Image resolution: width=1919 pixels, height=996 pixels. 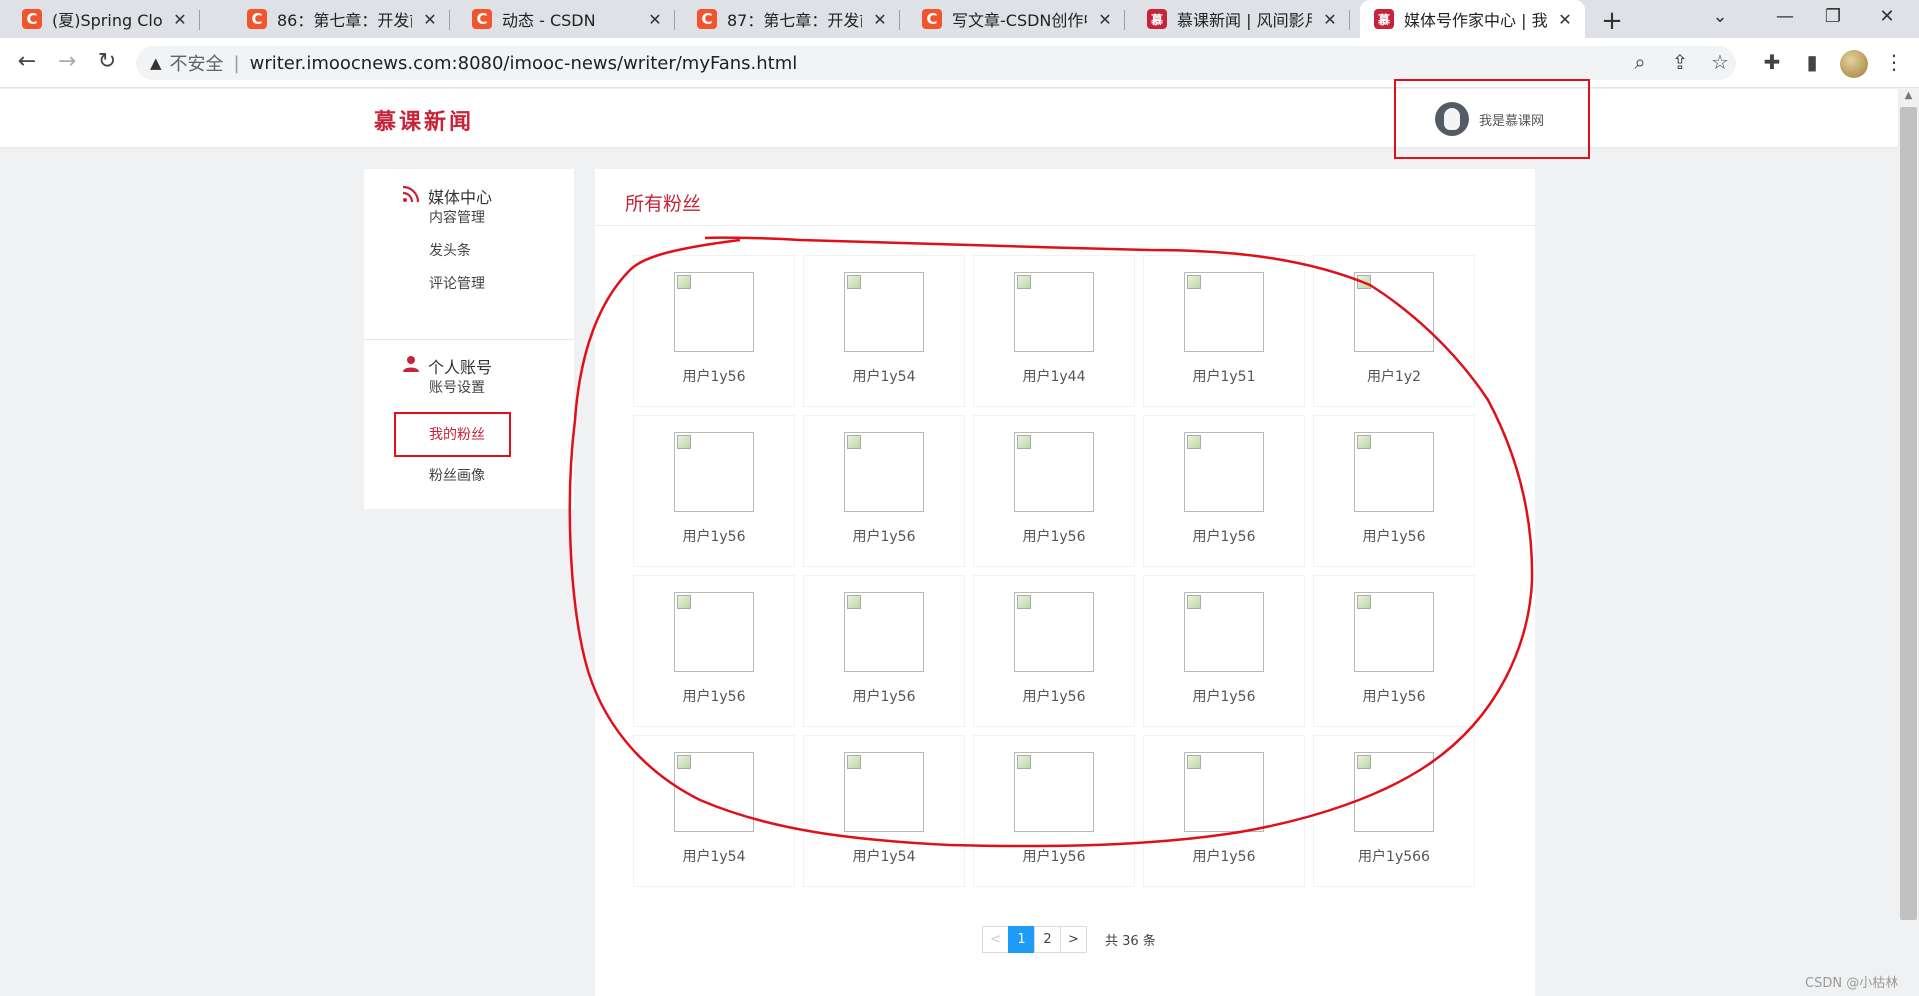 I want to click on share-icon: ⇪, so click(x=1680, y=62).